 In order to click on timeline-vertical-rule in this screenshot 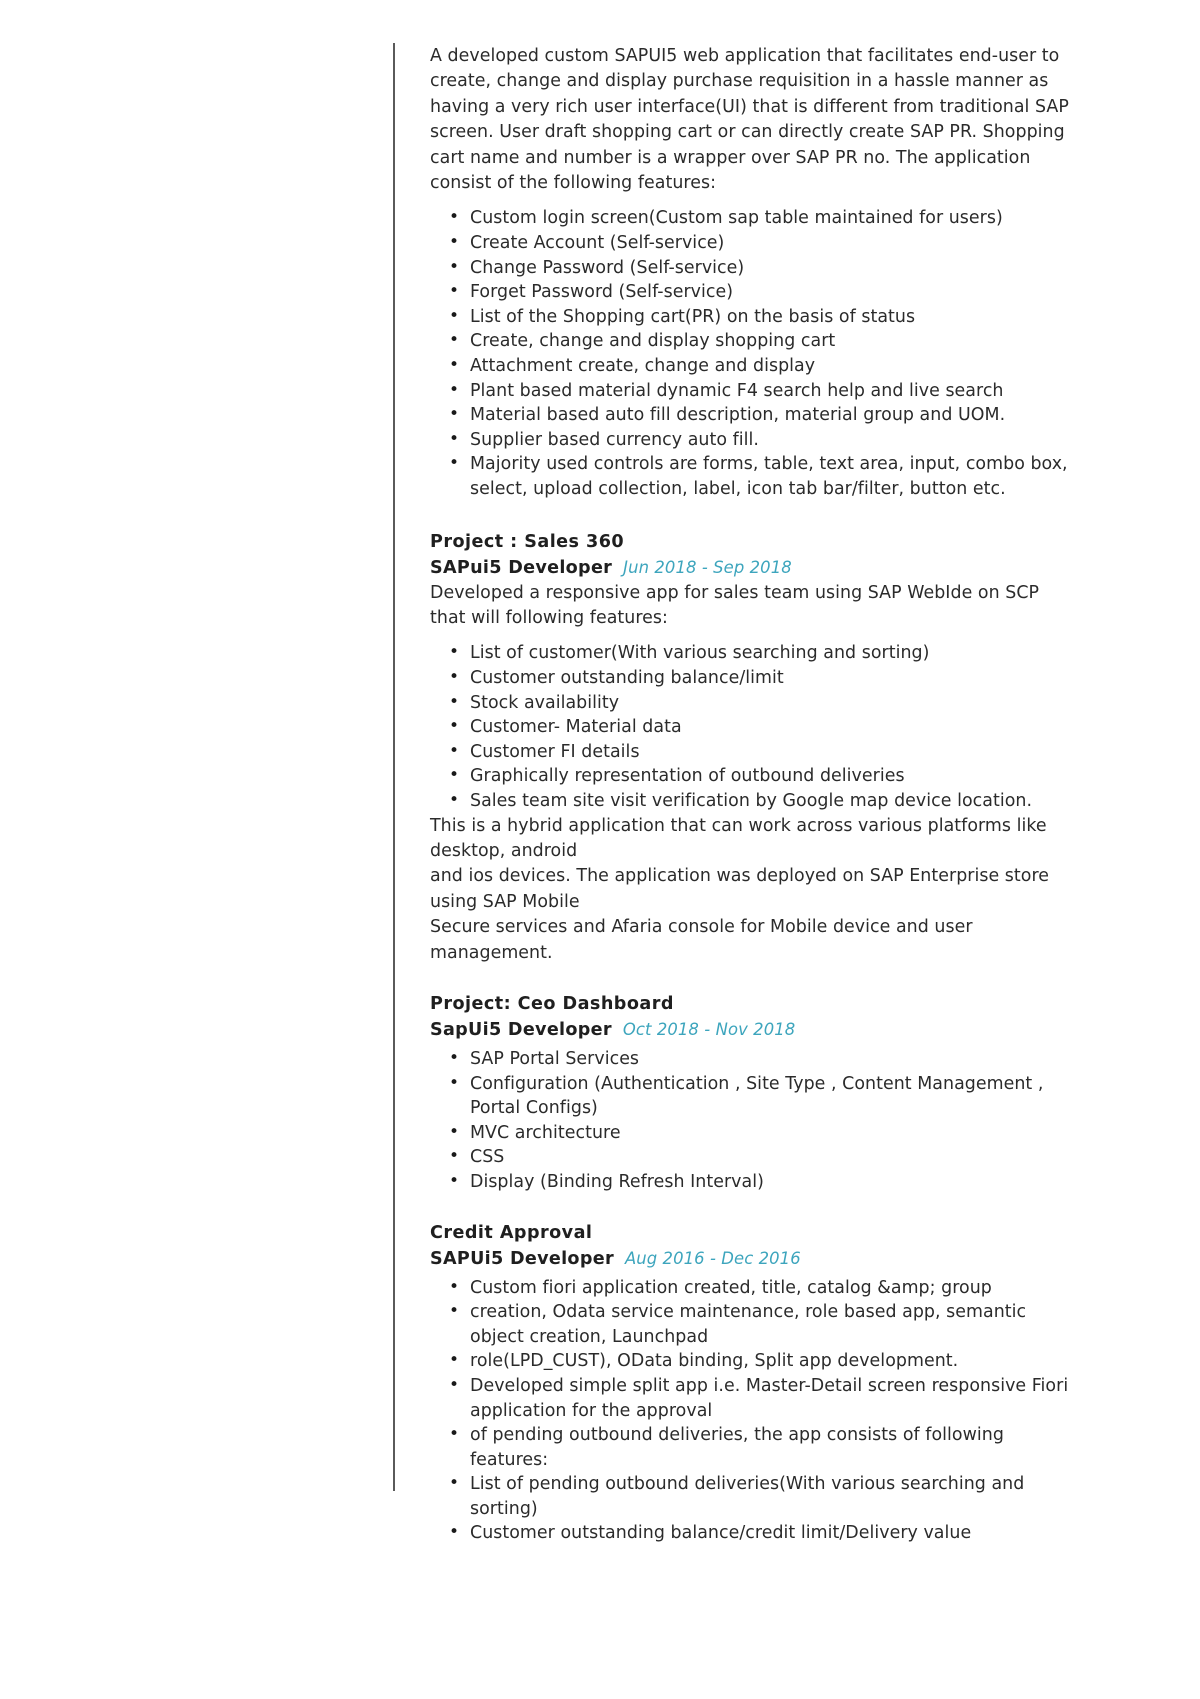, I will do `click(394, 767)`.